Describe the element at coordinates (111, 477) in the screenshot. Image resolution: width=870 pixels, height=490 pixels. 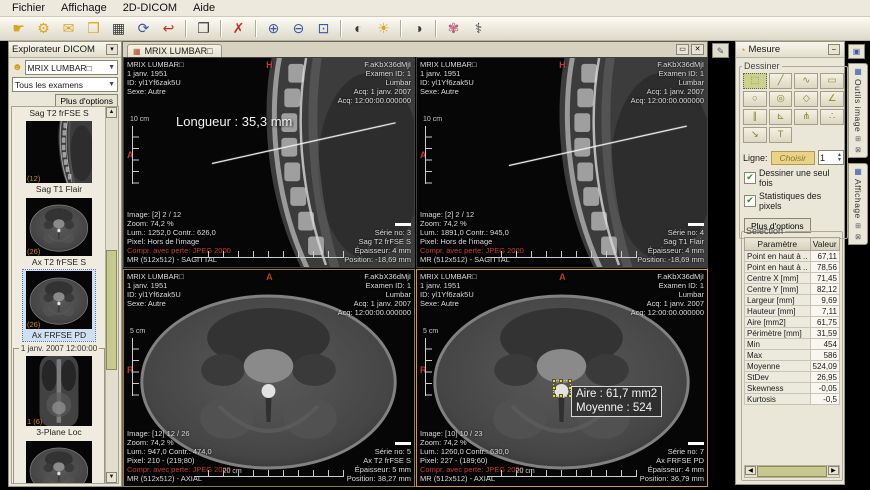
I see `scroll-down-icon: ▼` at that location.